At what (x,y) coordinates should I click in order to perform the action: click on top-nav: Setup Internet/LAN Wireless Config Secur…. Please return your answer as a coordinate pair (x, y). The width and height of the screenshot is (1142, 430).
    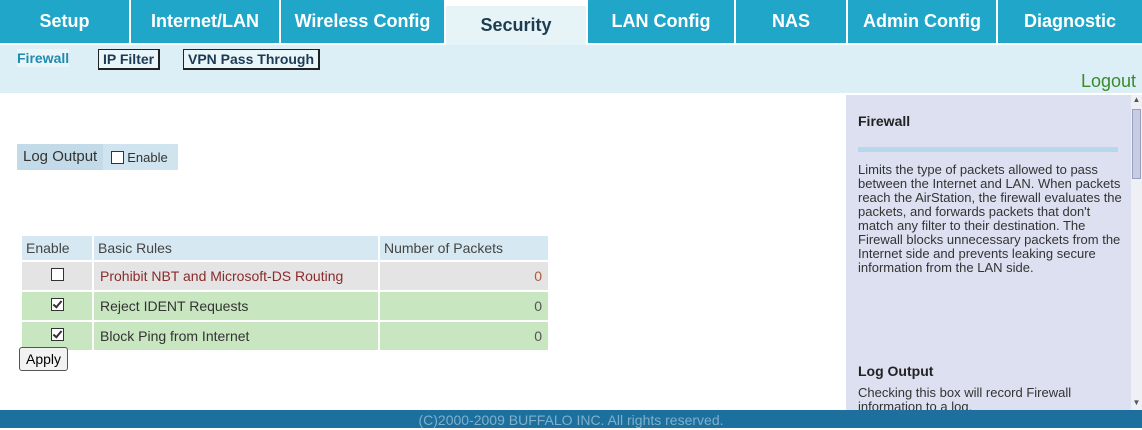
    Looking at the image, I should click on (571, 22).